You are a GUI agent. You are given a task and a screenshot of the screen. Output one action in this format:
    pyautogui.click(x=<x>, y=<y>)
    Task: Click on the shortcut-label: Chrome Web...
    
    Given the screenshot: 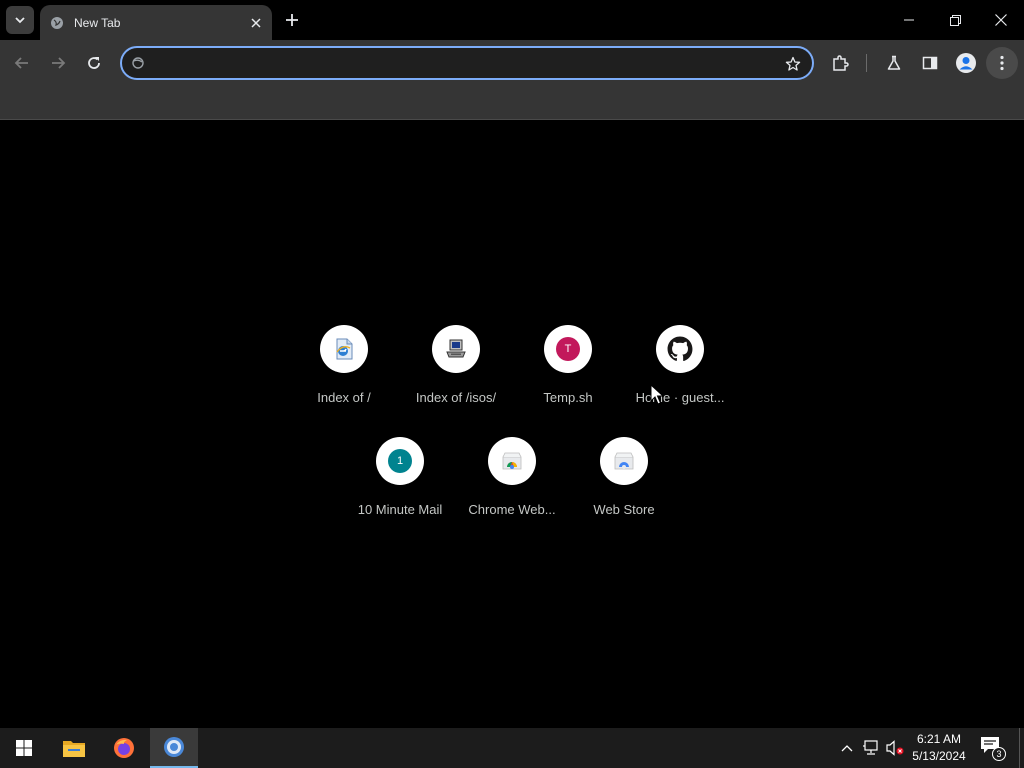 What is the action you would take?
    pyautogui.click(x=512, y=509)
    